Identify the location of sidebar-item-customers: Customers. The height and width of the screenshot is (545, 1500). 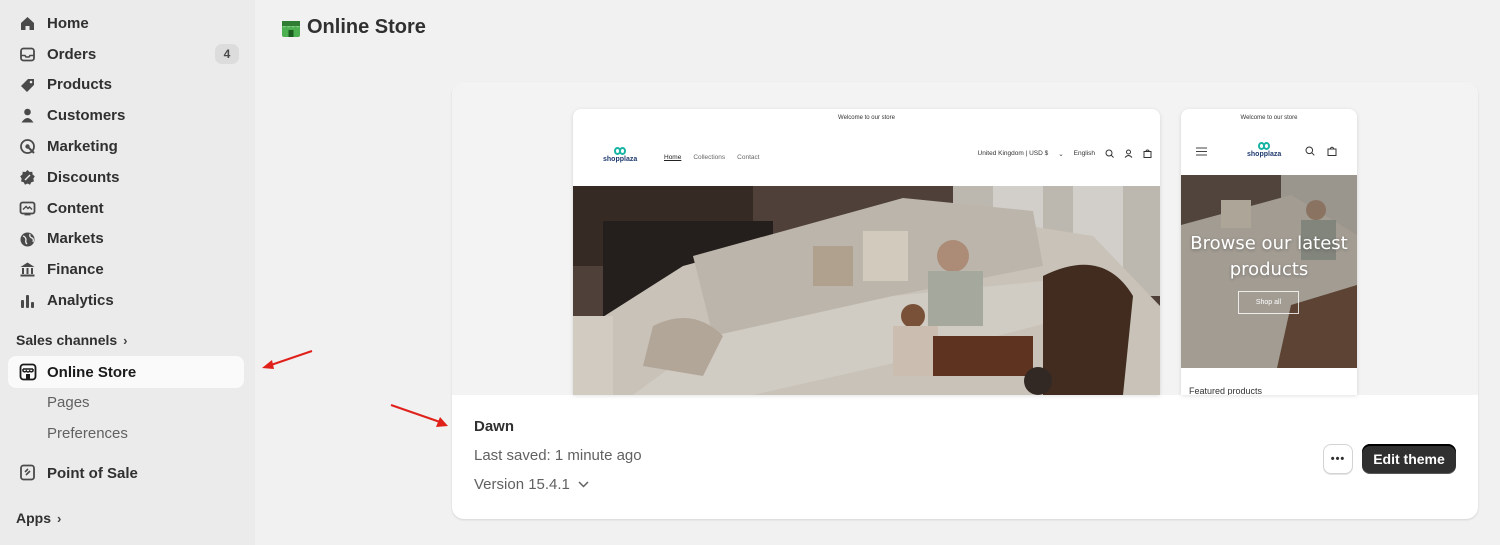
(127, 115).